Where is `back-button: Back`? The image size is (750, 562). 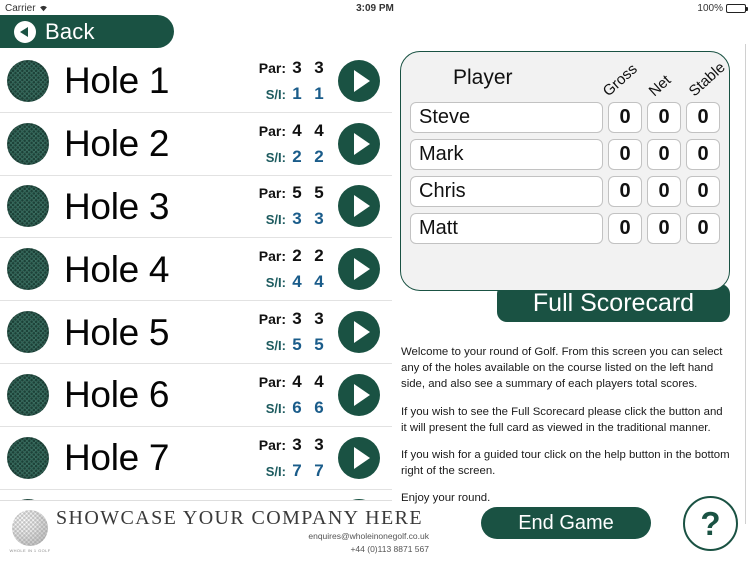 back-button: Back is located at coordinates (87, 31).